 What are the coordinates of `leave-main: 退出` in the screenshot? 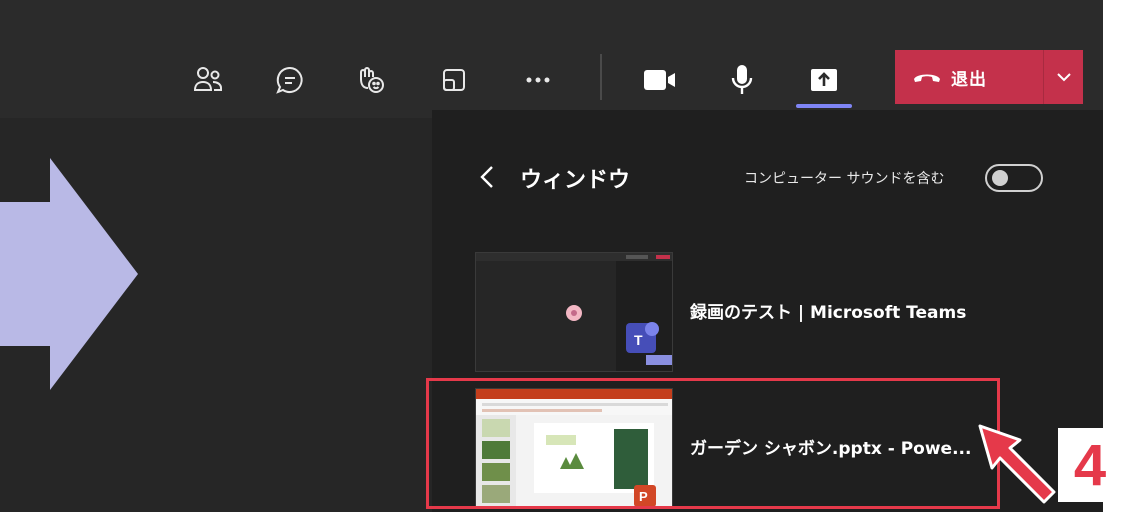 It's located at (969, 77).